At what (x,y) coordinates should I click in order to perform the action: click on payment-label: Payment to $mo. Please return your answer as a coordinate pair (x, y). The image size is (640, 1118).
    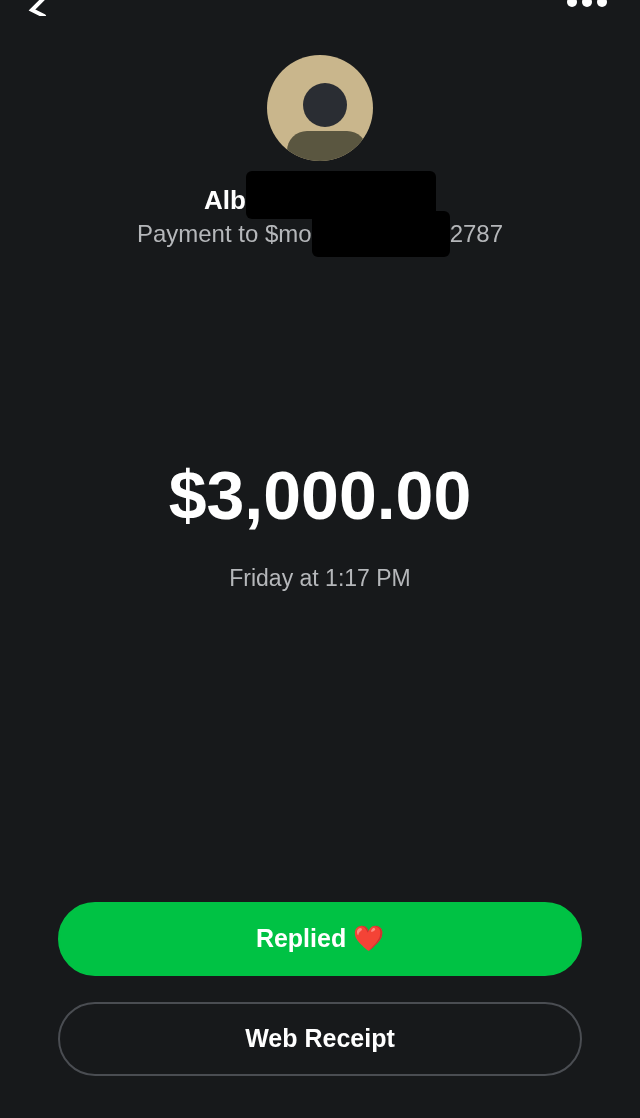
    Looking at the image, I should click on (224, 234).